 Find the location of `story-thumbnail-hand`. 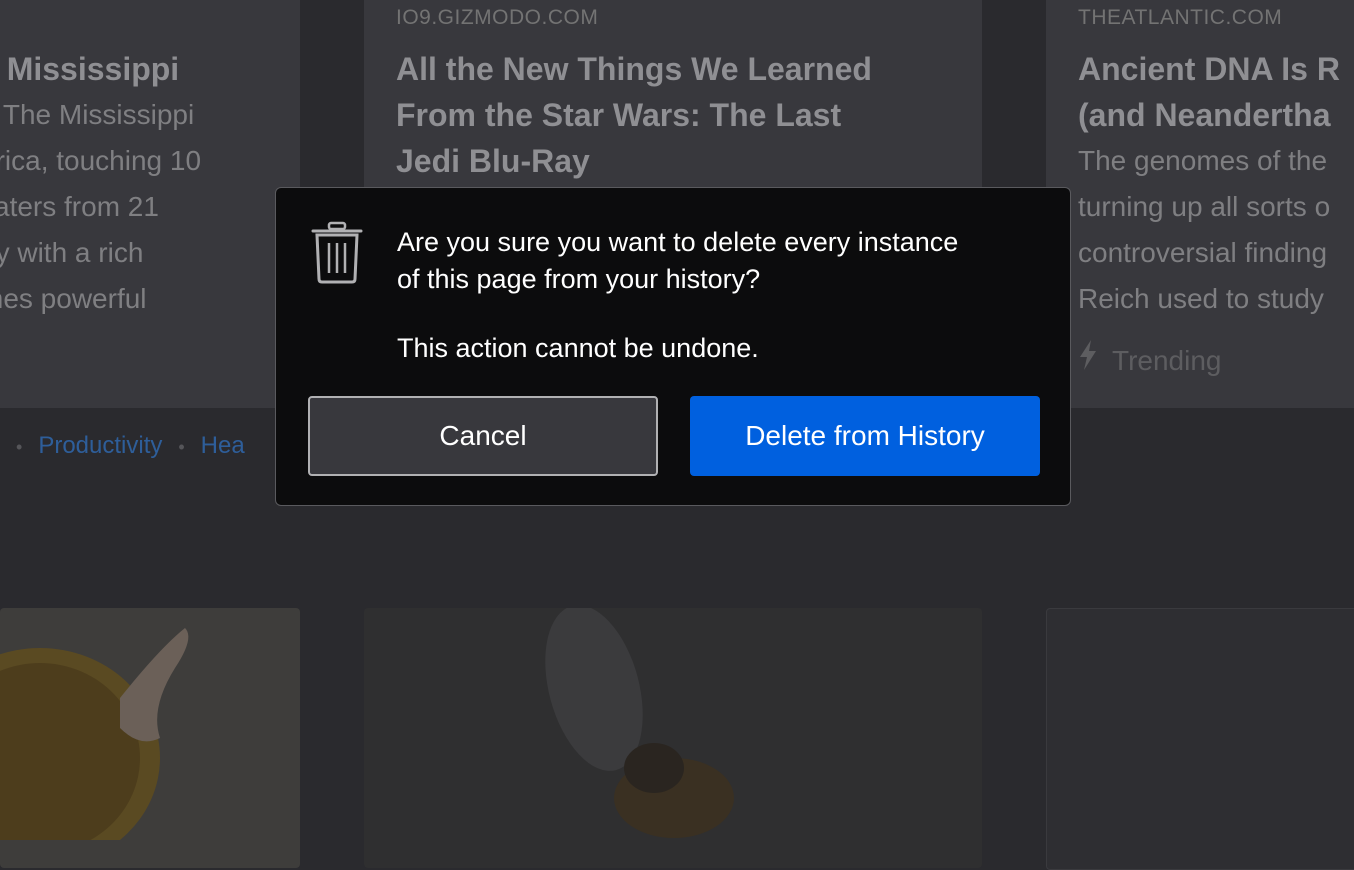

story-thumbnail-hand is located at coordinates (150, 738).